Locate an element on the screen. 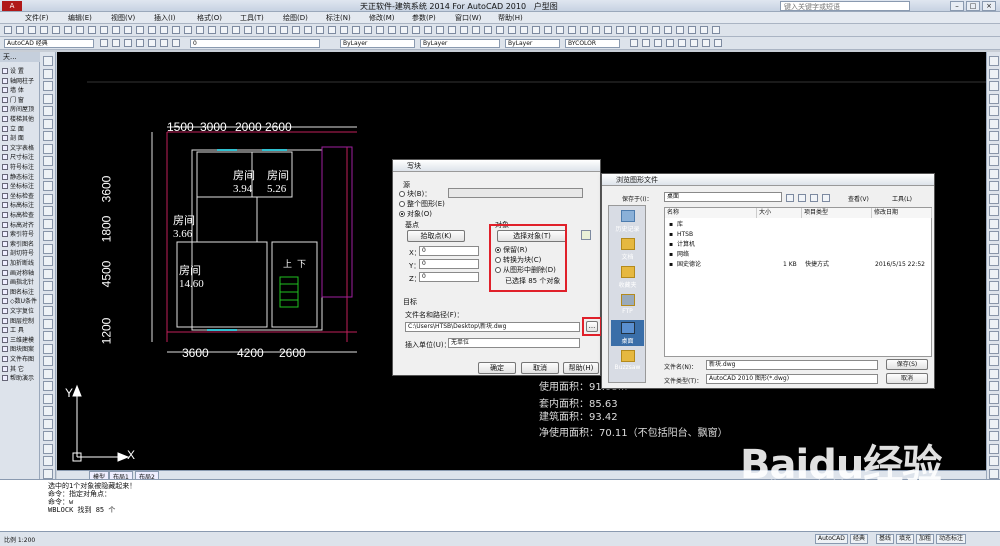  place-documents: 文档 is located at coordinates (627, 249).